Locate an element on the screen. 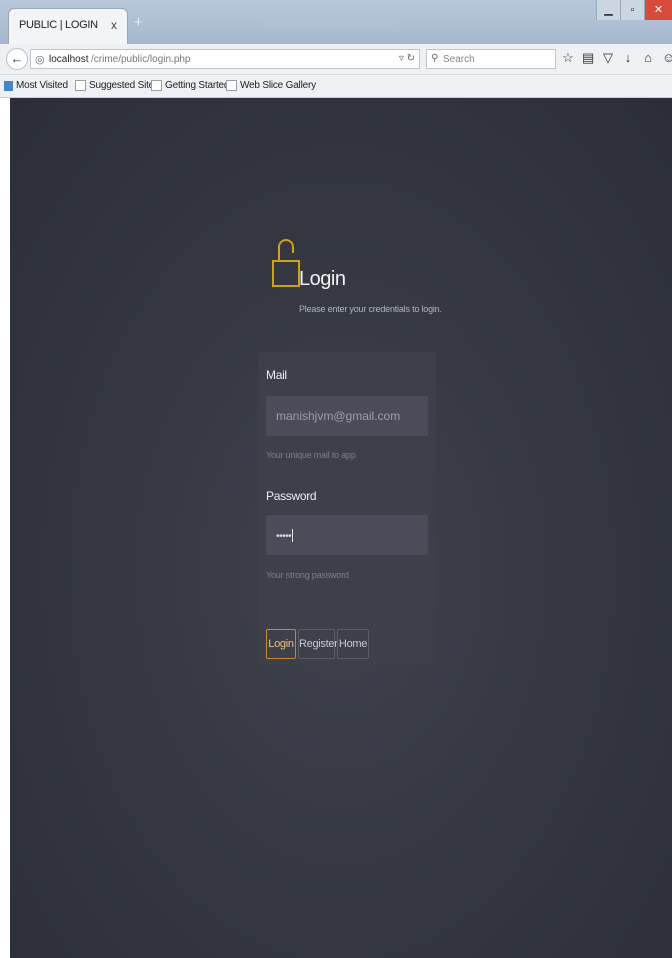 The height and width of the screenshot is (958, 672). password-label: Password is located at coordinates (291, 496).